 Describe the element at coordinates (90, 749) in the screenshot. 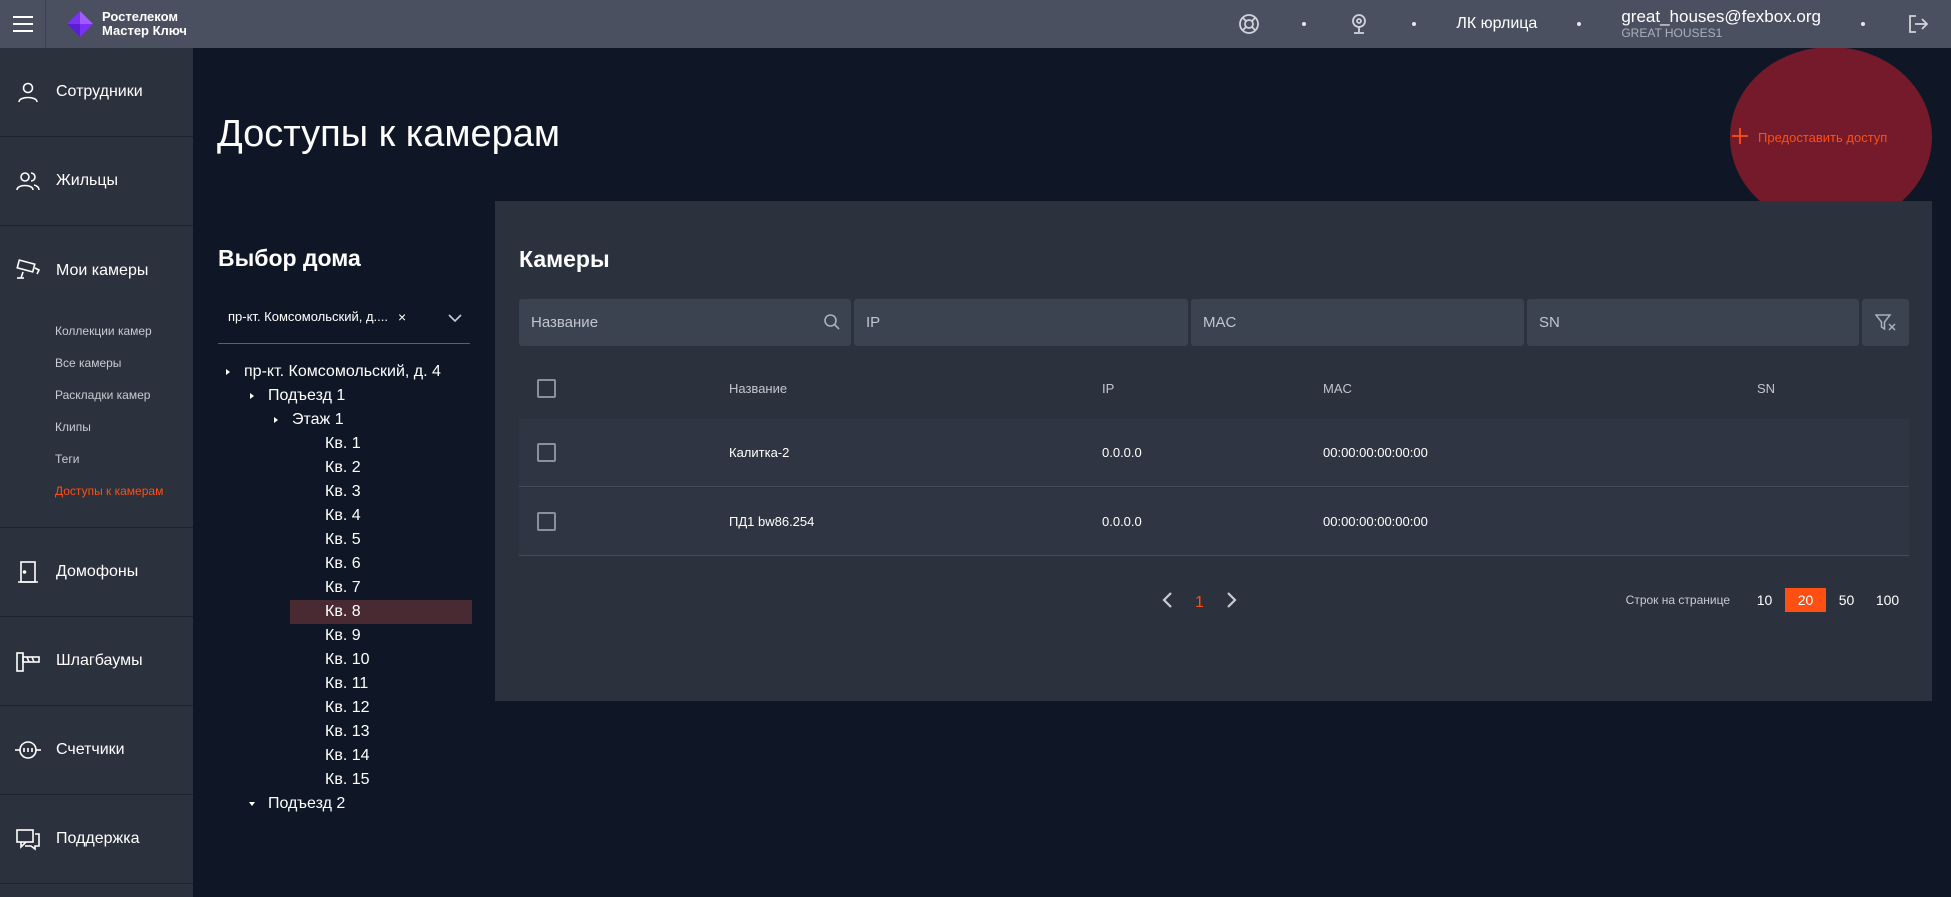

I see `sidebar-label: Счетчики` at that location.